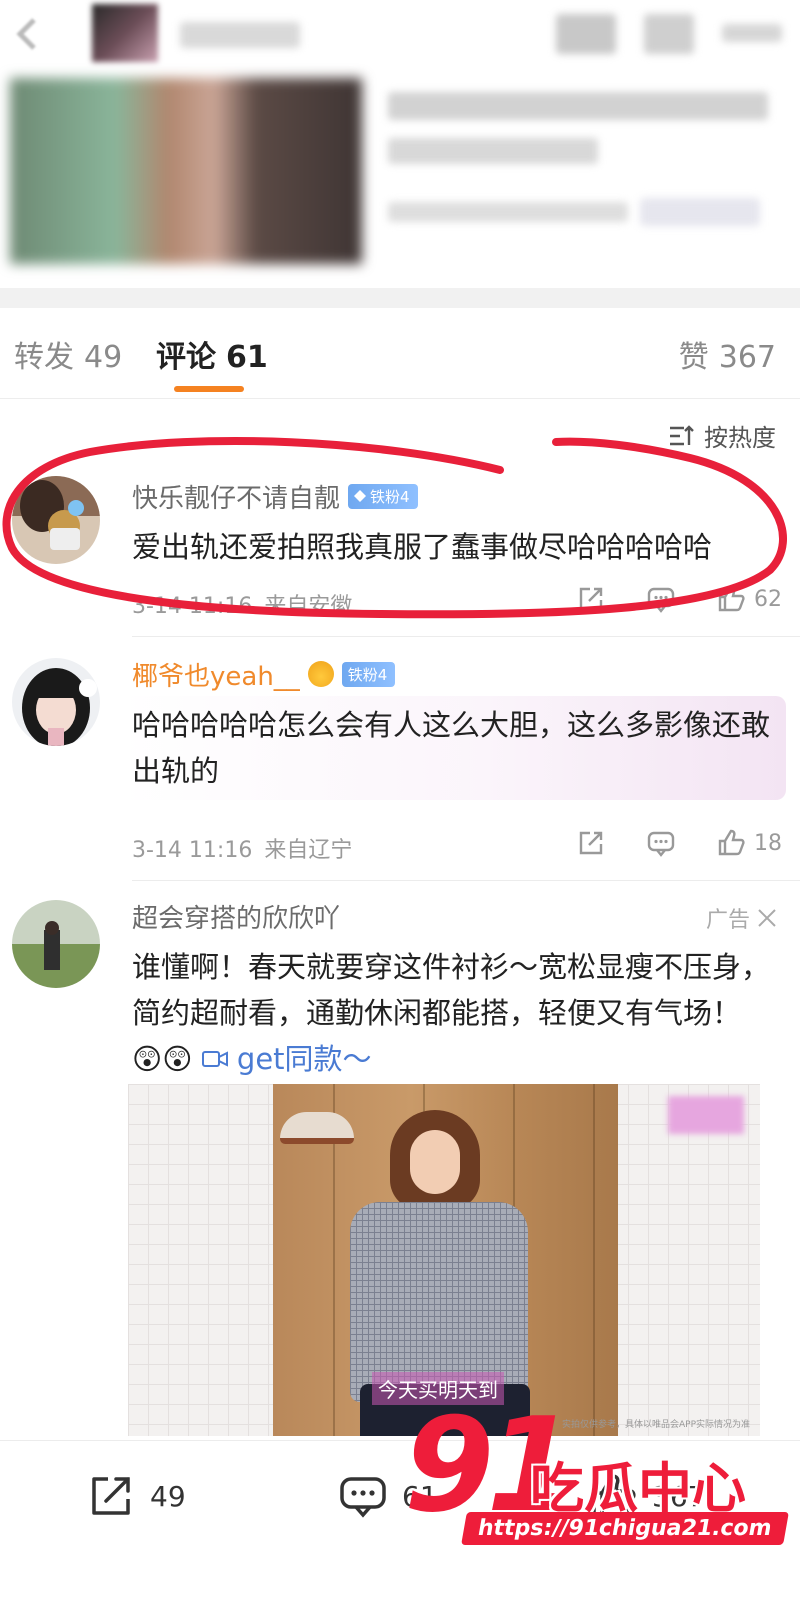  What do you see at coordinates (236, 498) in the screenshot?
I see `comment-username: 快乐靓仔不请自靓` at bounding box center [236, 498].